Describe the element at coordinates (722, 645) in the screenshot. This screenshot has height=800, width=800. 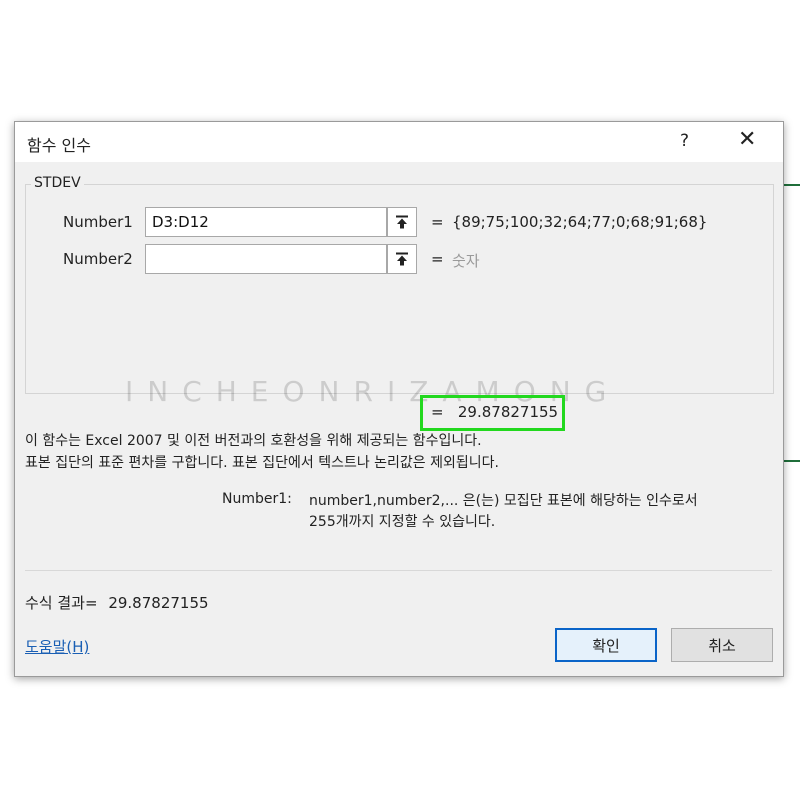
I see `cancel-button: 취소` at that location.